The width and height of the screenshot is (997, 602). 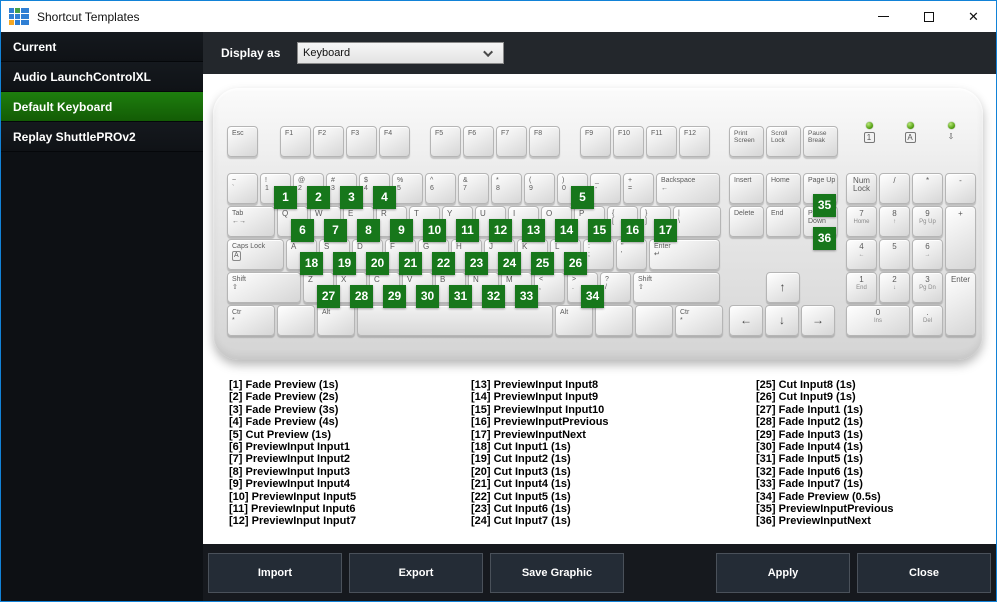 What do you see at coordinates (478, 141) in the screenshot?
I see `key-f6: F6` at bounding box center [478, 141].